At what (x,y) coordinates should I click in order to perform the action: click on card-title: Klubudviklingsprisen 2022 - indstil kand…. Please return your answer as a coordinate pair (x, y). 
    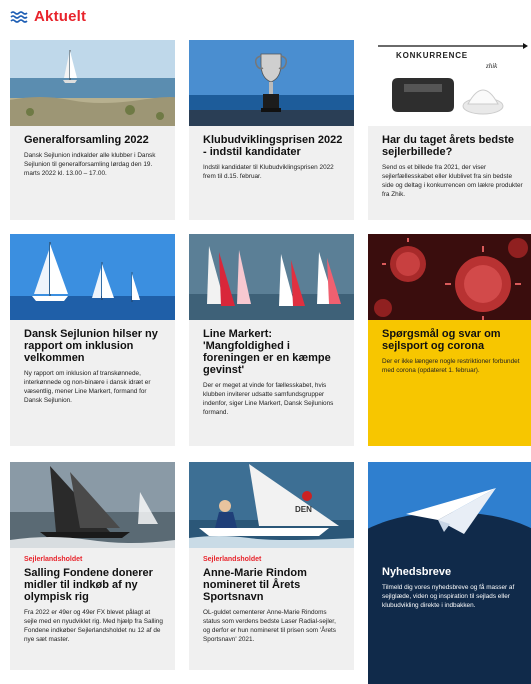
    Looking at the image, I should click on (273, 146).